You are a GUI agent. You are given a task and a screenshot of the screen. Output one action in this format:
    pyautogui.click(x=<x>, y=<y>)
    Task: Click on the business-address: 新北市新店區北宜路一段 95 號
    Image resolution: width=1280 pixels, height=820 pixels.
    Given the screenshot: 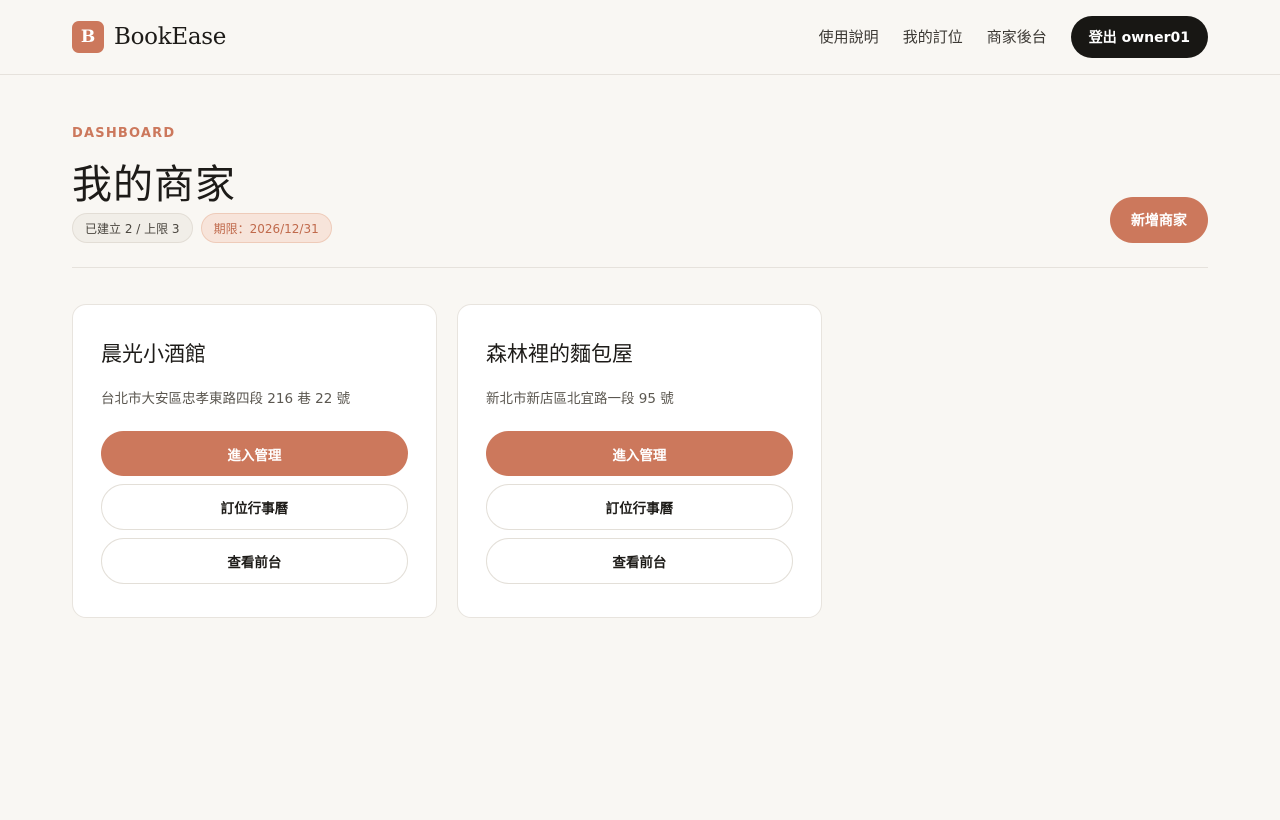 What is the action you would take?
    pyautogui.click(x=580, y=399)
    